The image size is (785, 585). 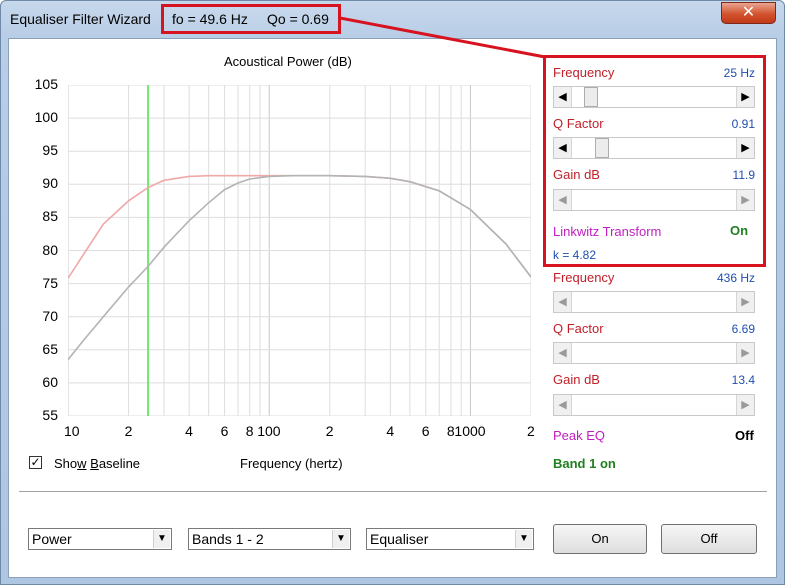 I want to click on y-tick-label: 95, so click(x=50, y=150).